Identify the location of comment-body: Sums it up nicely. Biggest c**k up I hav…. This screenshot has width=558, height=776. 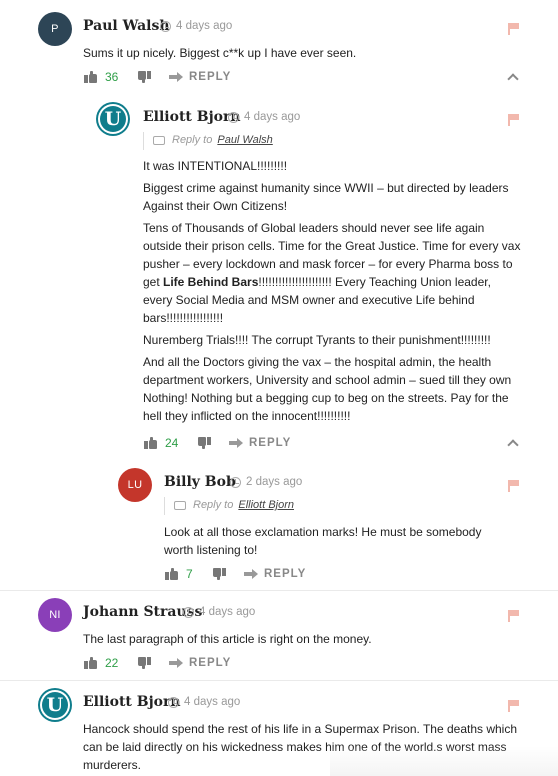
(298, 55).